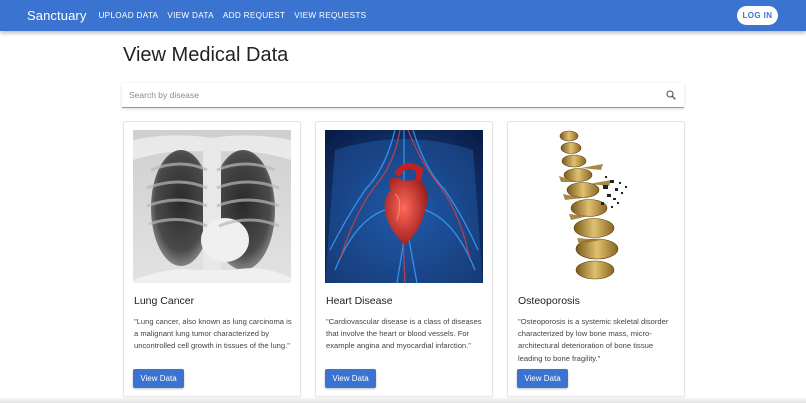  What do you see at coordinates (671, 95) in the screenshot?
I see `search-icon` at bounding box center [671, 95].